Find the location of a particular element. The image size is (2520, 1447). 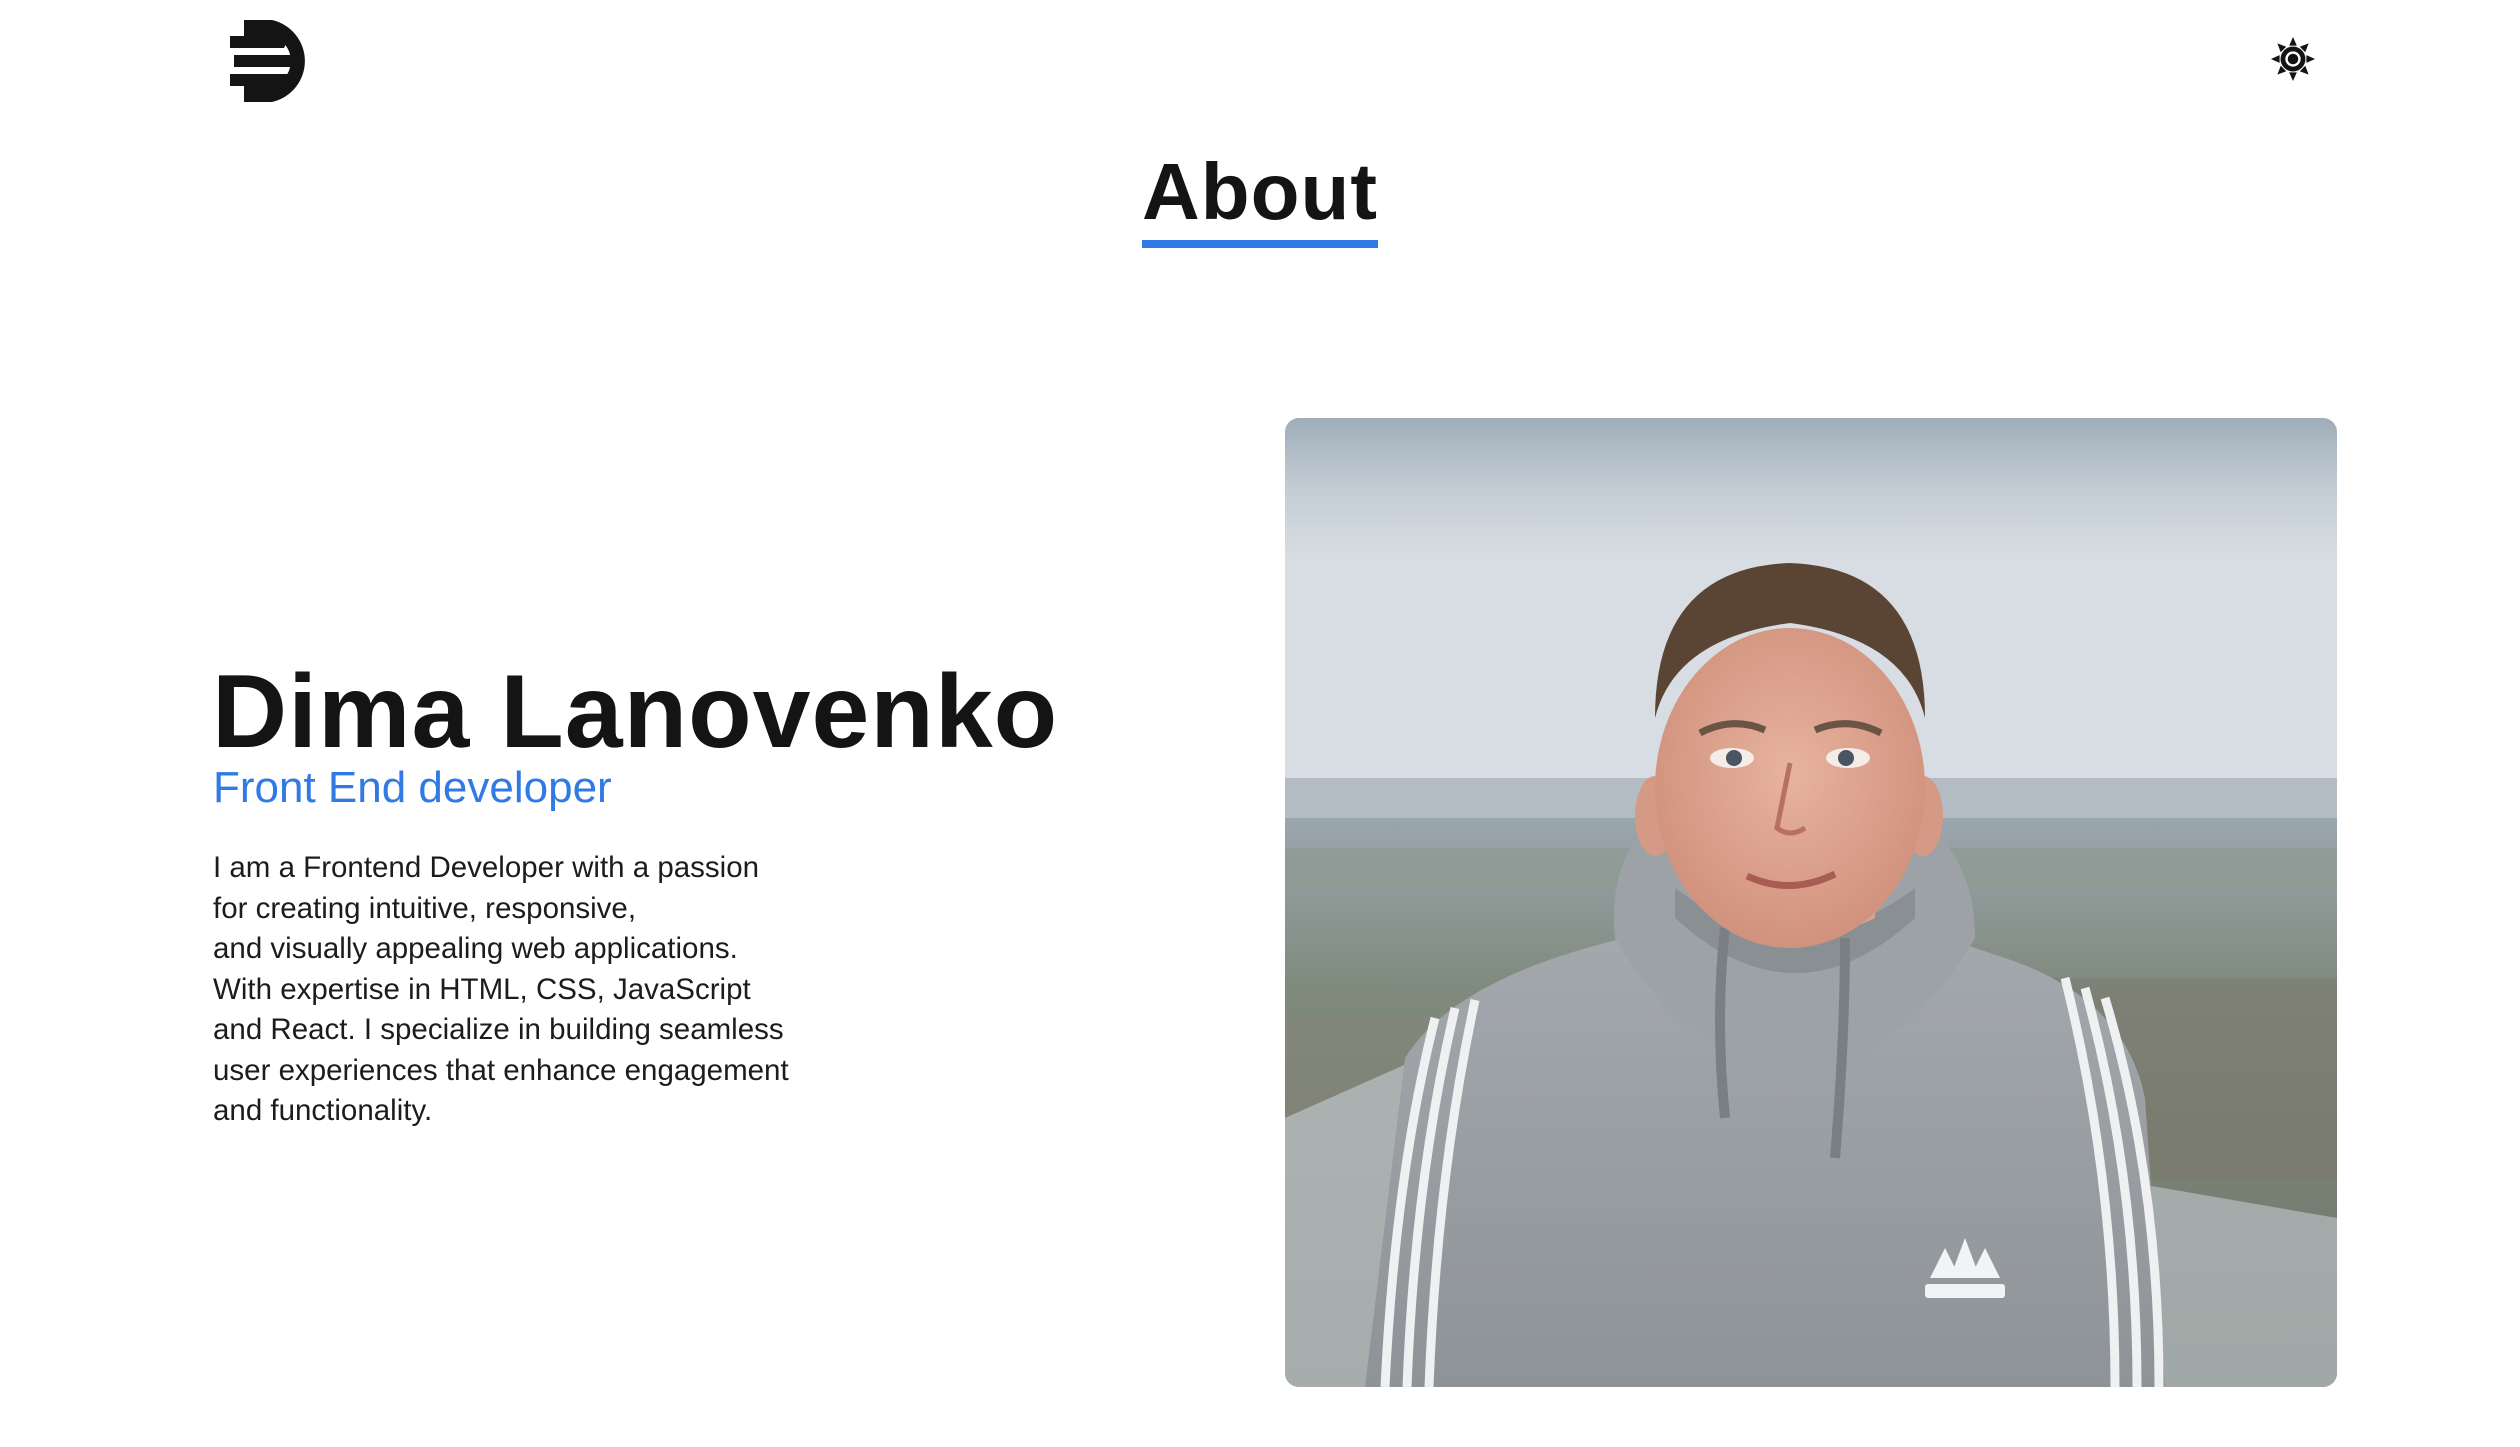

theme-toggle-button is located at coordinates (2293, 59).